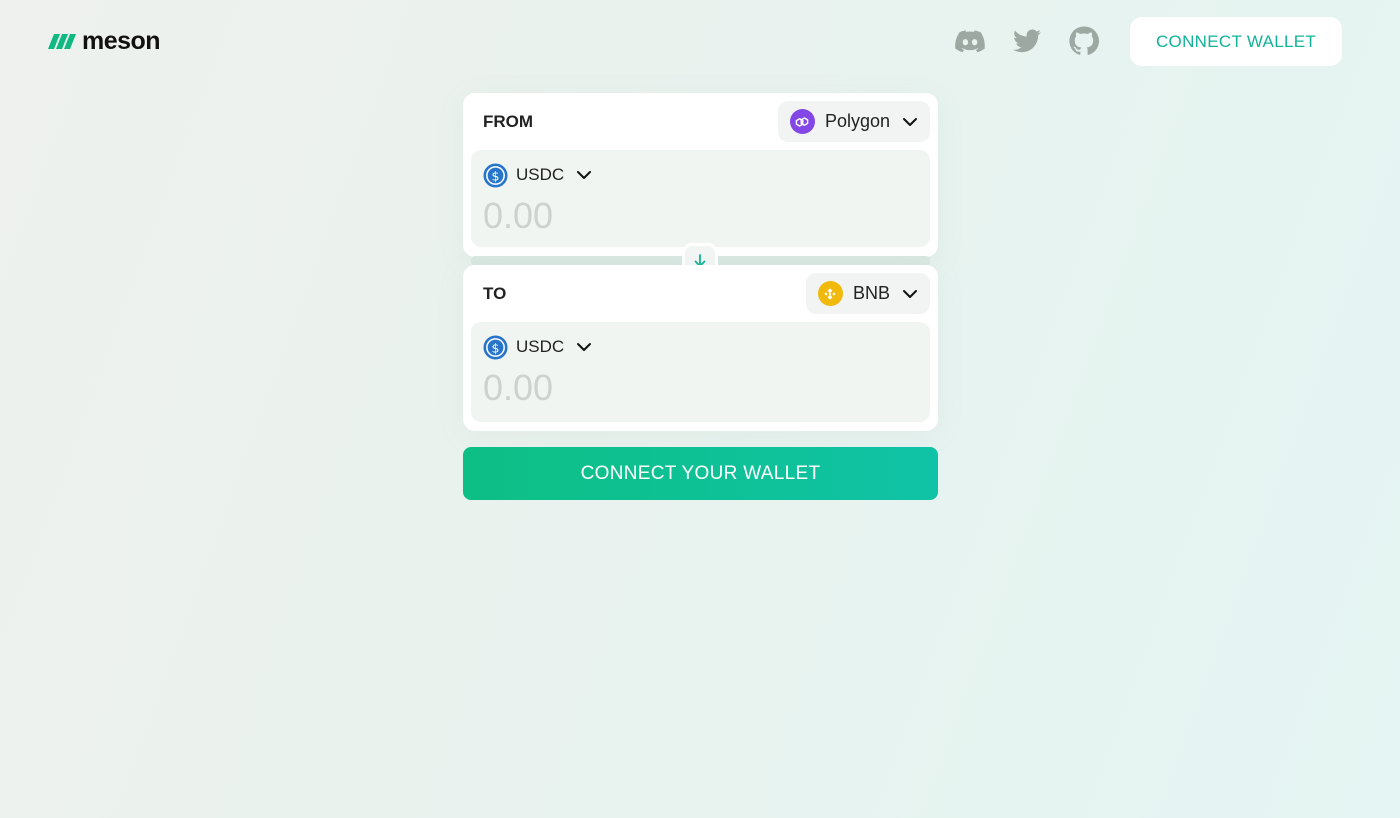  Describe the element at coordinates (1236, 41) in the screenshot. I see `connect-wallet-button: CONNECT WALLET` at that location.